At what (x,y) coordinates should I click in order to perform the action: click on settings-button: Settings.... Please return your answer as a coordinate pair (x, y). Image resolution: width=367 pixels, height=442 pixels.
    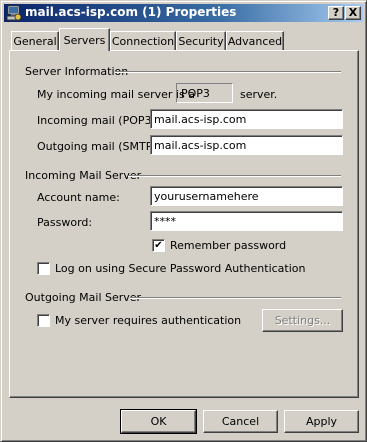
    Looking at the image, I should click on (302, 320).